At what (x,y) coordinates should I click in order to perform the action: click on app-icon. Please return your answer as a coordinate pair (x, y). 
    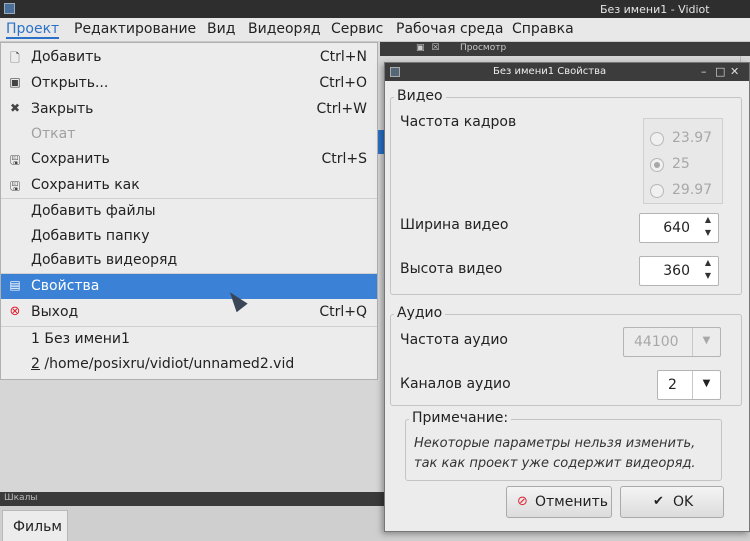
    Looking at the image, I should click on (9, 8).